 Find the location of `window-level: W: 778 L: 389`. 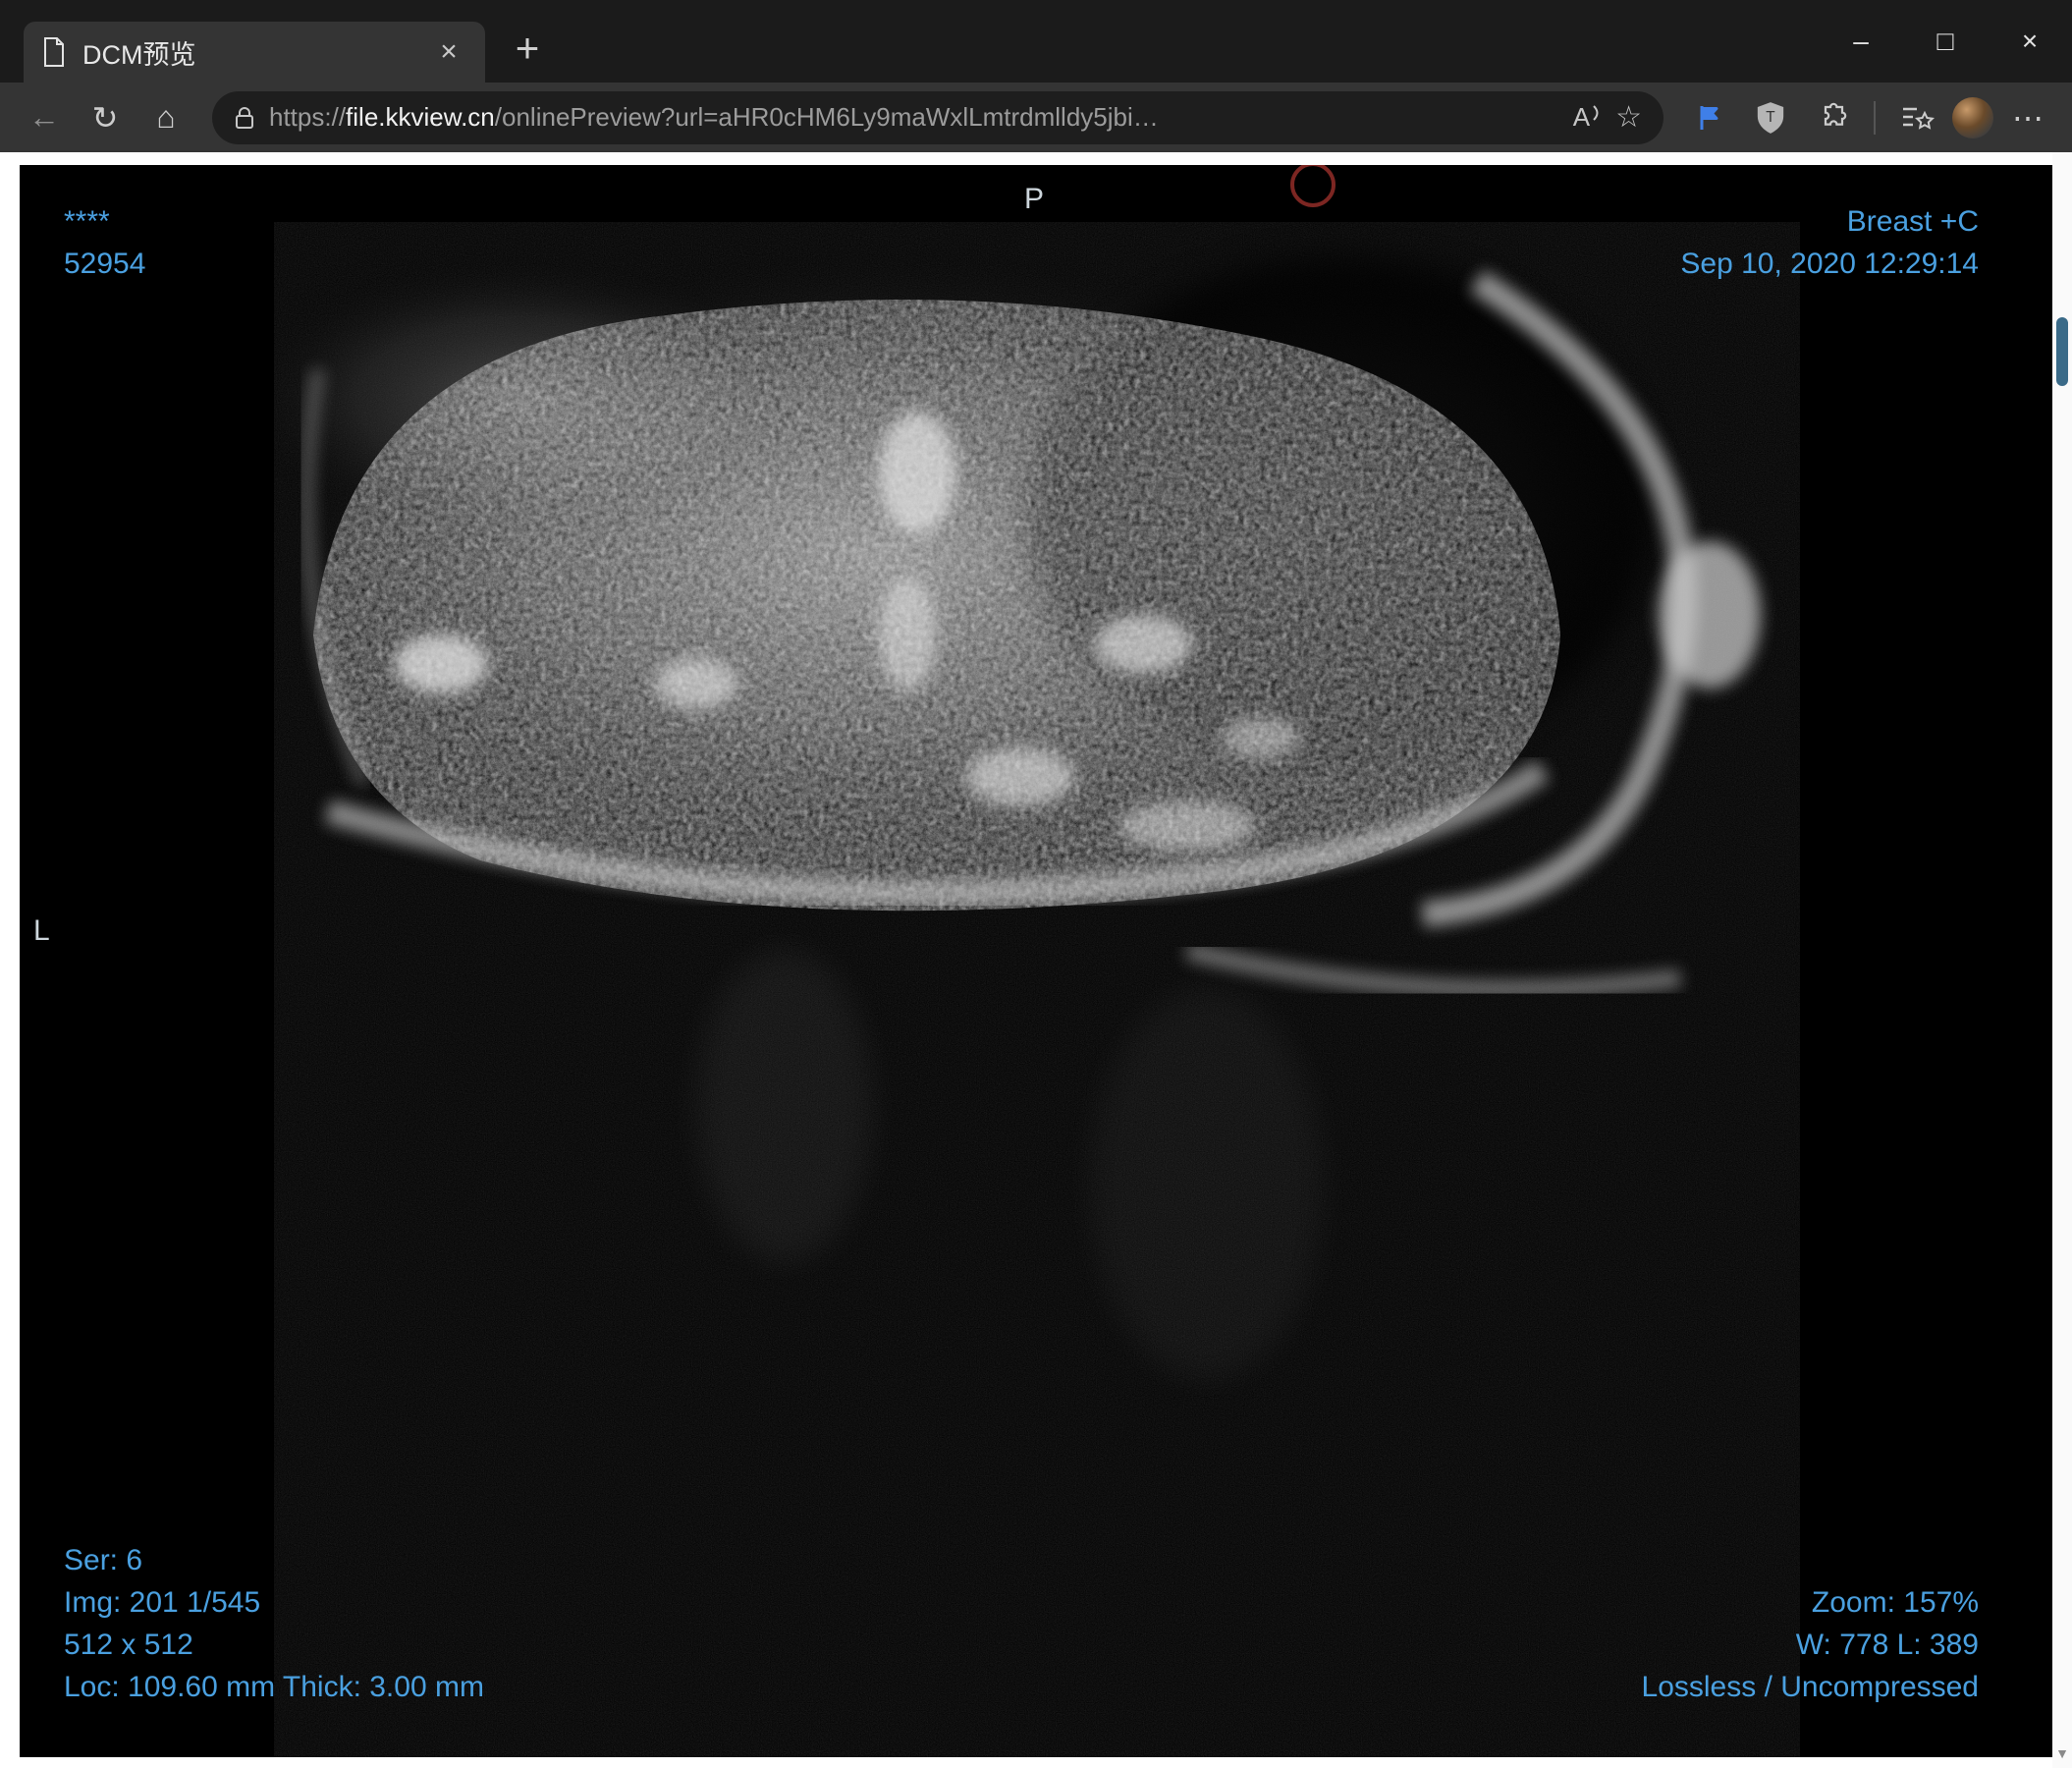

window-level: W: 778 L: 389 is located at coordinates (1887, 1645).